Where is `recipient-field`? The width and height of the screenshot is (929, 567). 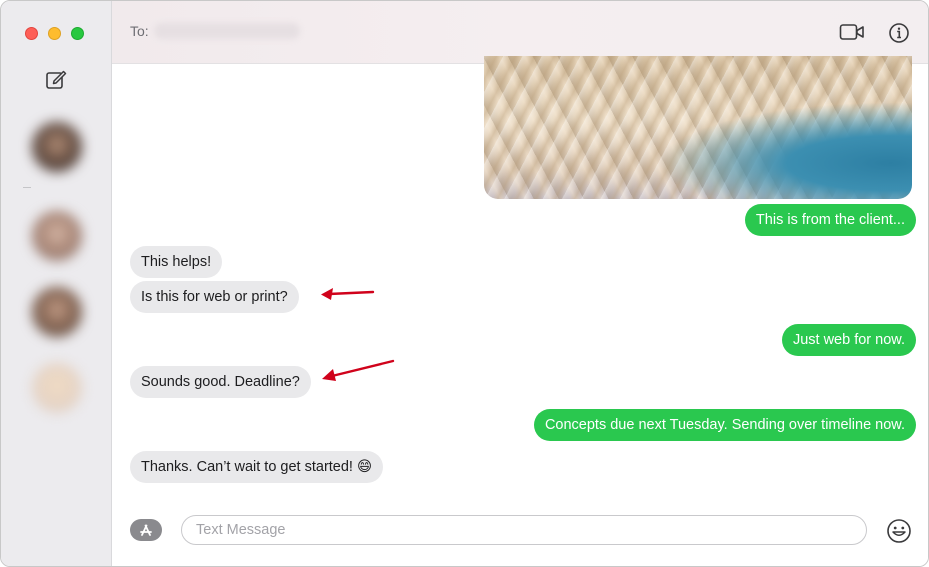
recipient-field is located at coordinates (227, 31).